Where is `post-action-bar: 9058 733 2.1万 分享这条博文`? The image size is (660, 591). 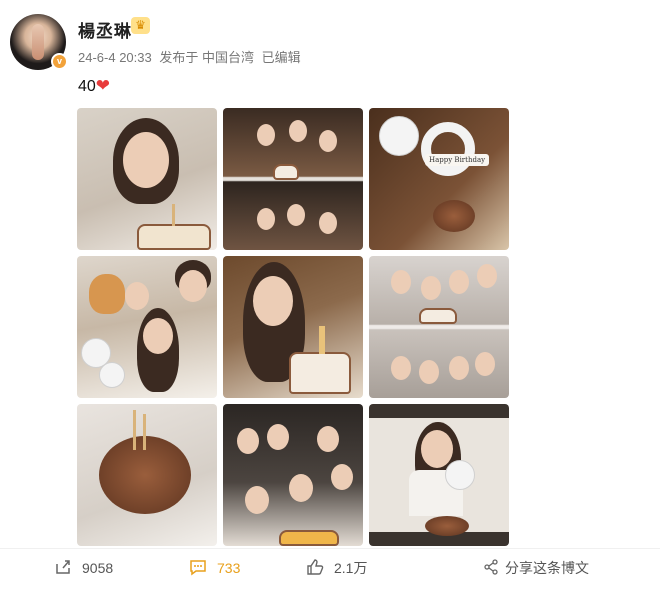
post-action-bar: 9058 733 2.1万 分享这条博文 is located at coordinates (330, 568).